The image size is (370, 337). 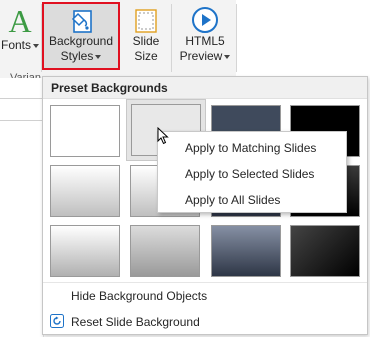 What do you see at coordinates (163, 136) in the screenshot?
I see `mouse-cursor-icon` at bounding box center [163, 136].